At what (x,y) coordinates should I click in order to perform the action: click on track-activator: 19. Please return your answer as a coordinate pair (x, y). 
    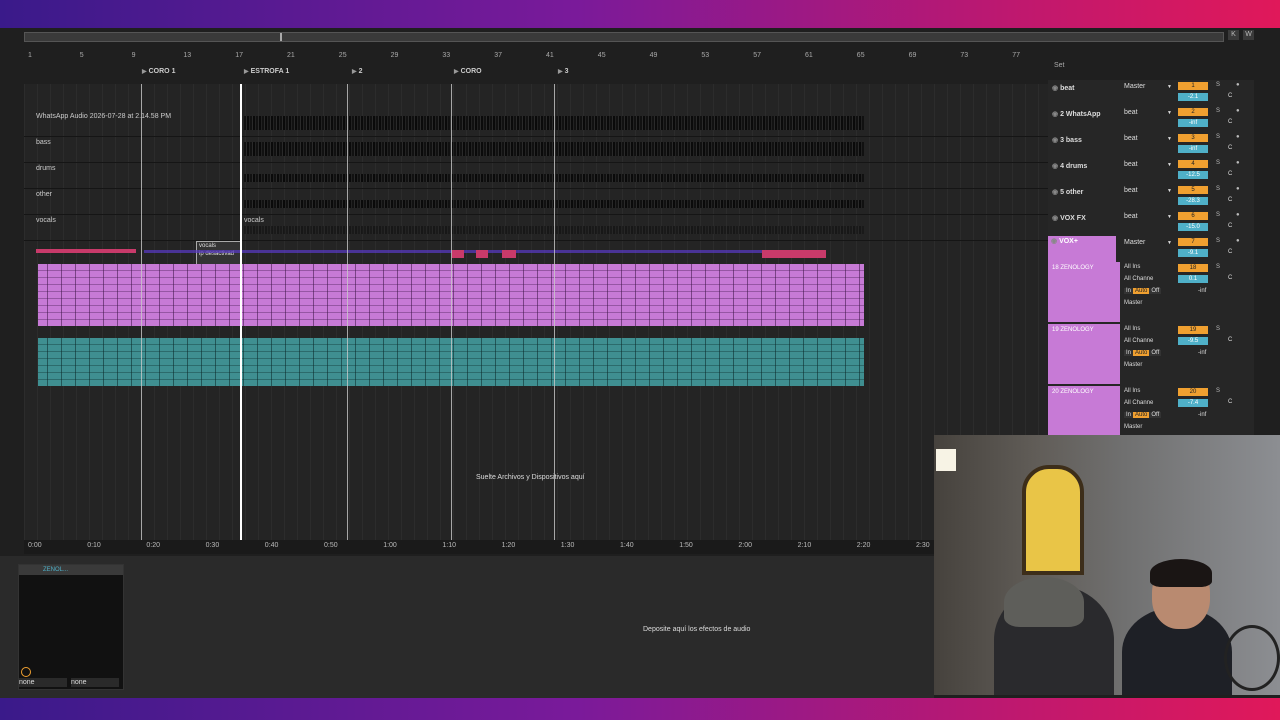
    Looking at the image, I should click on (1193, 330).